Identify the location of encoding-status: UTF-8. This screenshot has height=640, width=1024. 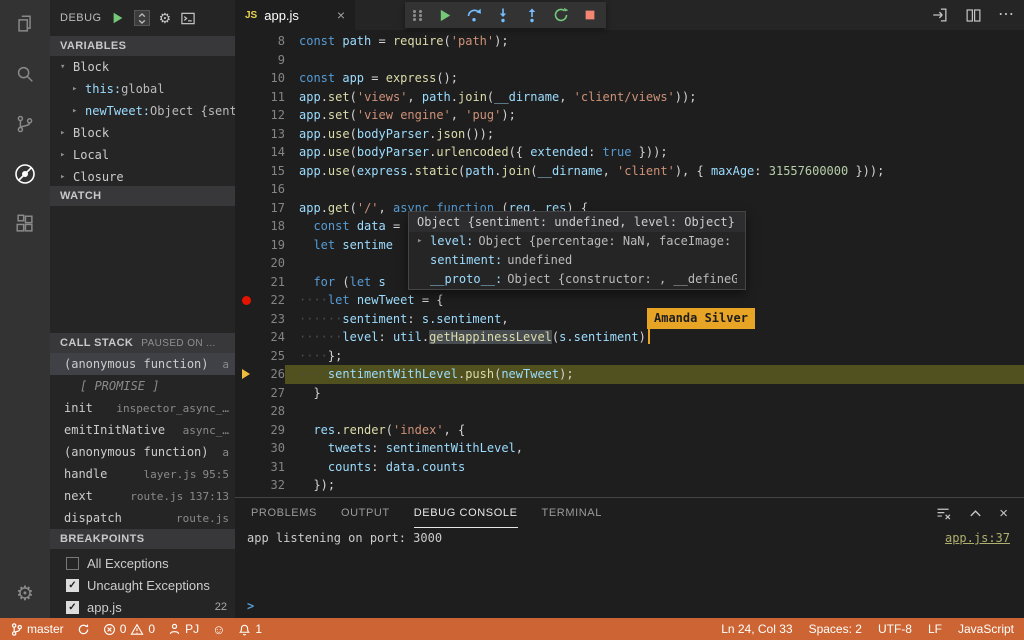
(895, 629).